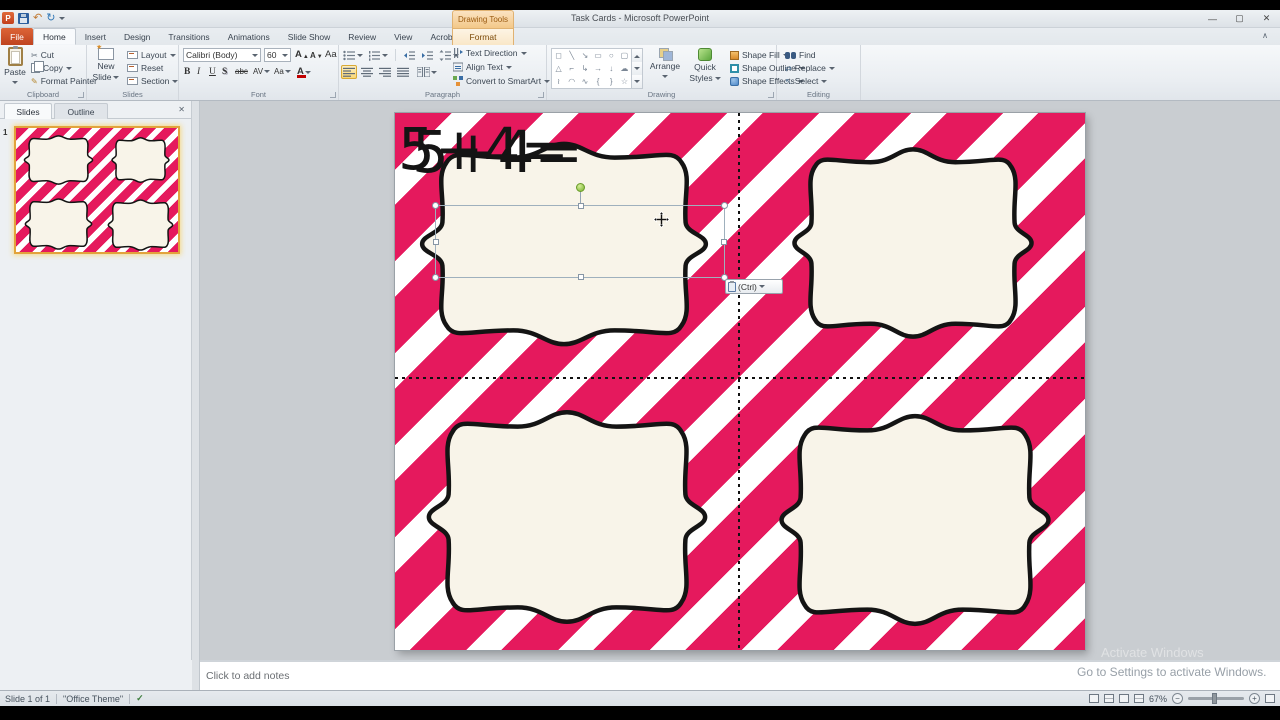 The image size is (1280, 720). I want to click on textbox-selection, so click(580, 232).